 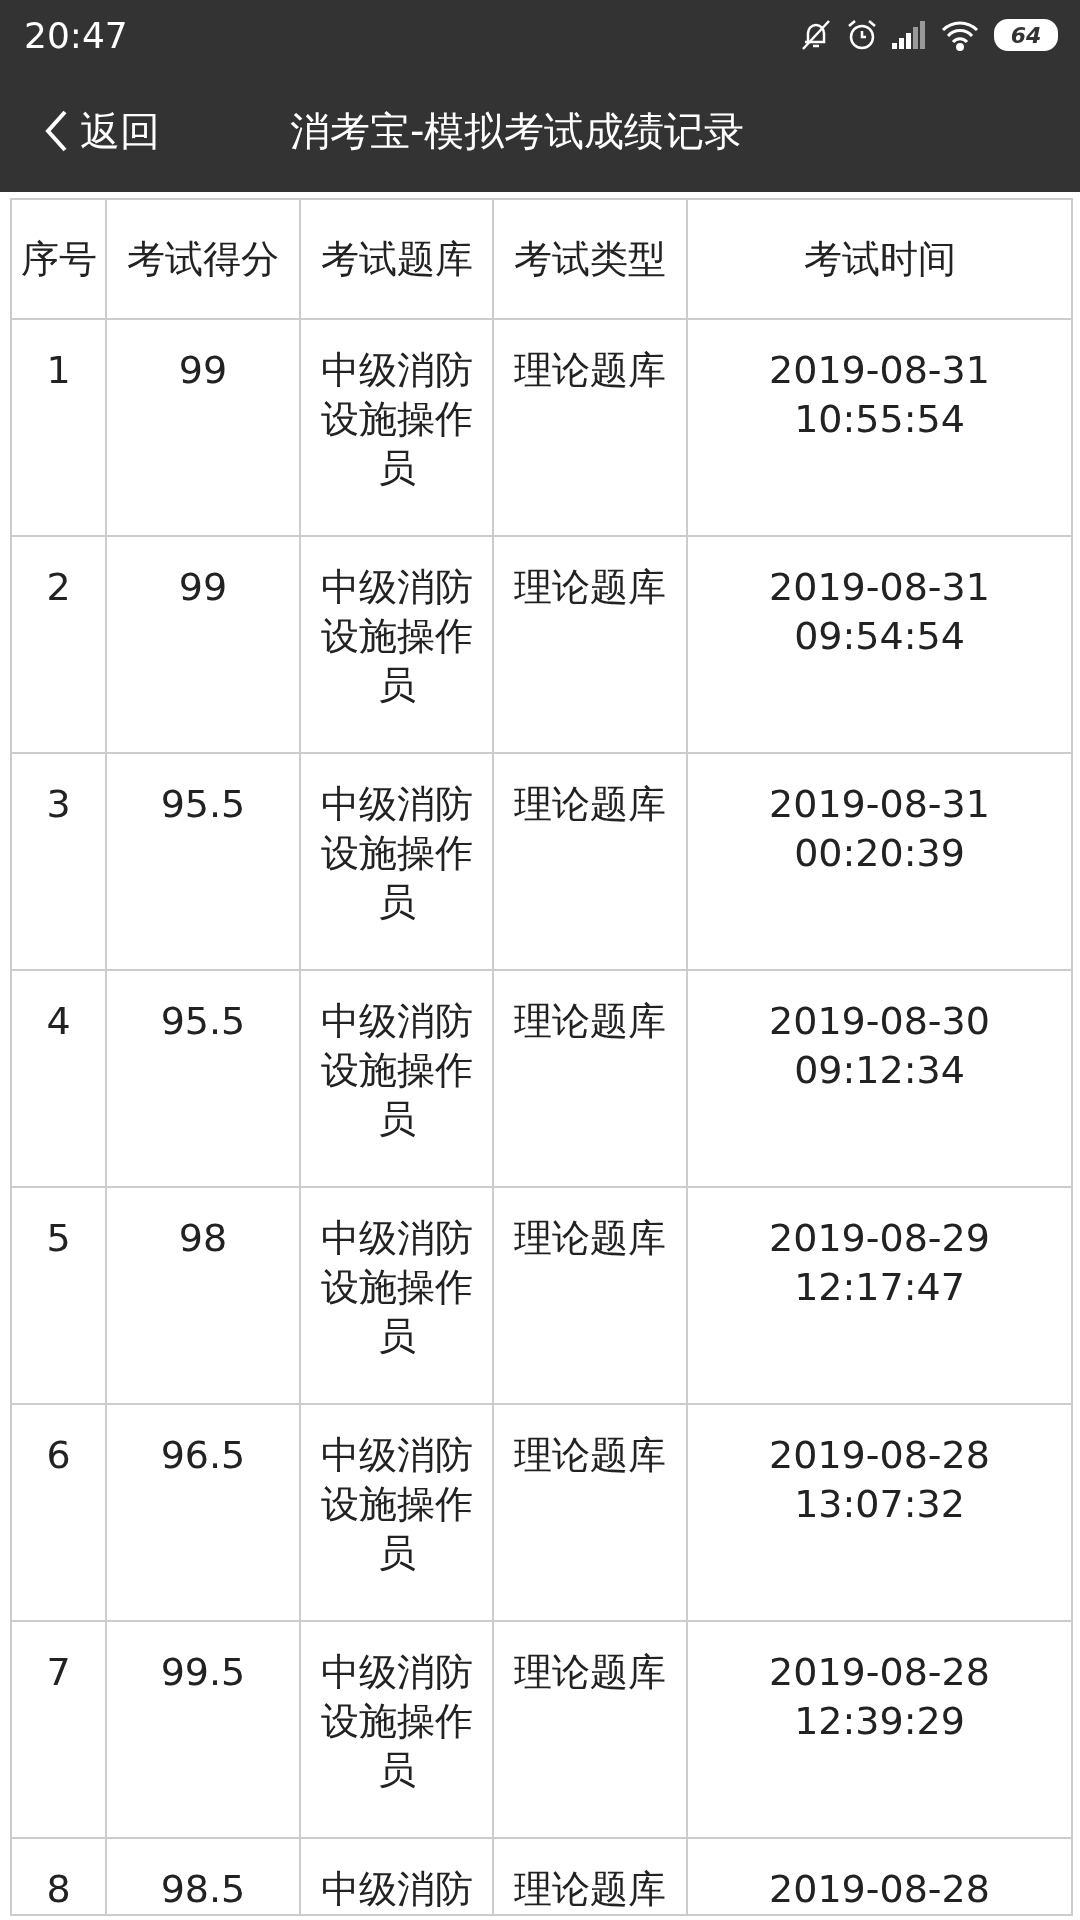 What do you see at coordinates (960, 35) in the screenshot?
I see `wifi-icon` at bounding box center [960, 35].